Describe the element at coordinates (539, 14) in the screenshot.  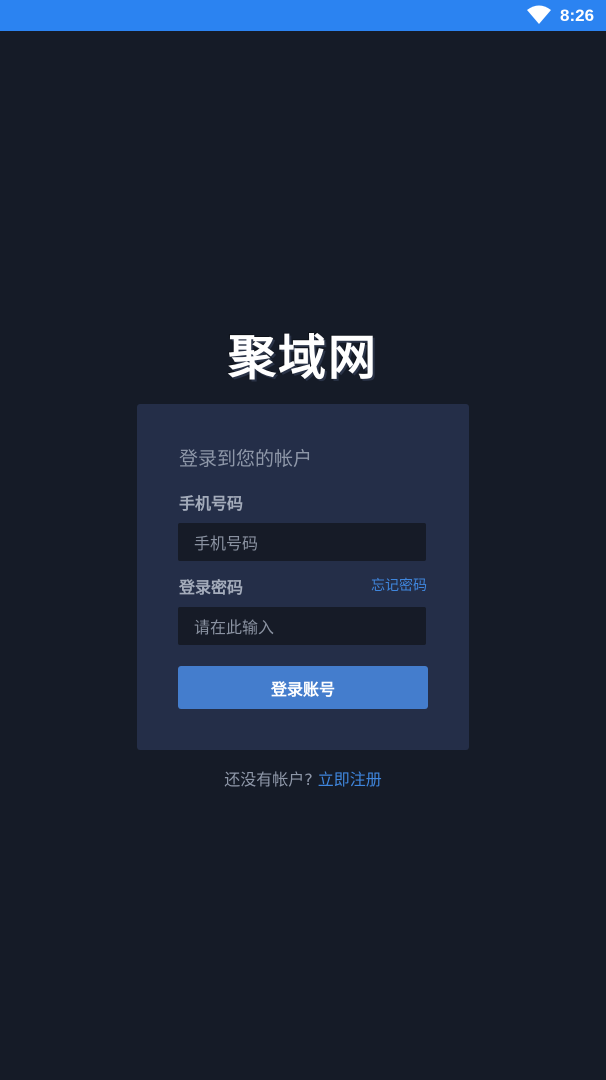
I see `wifi-icon` at that location.